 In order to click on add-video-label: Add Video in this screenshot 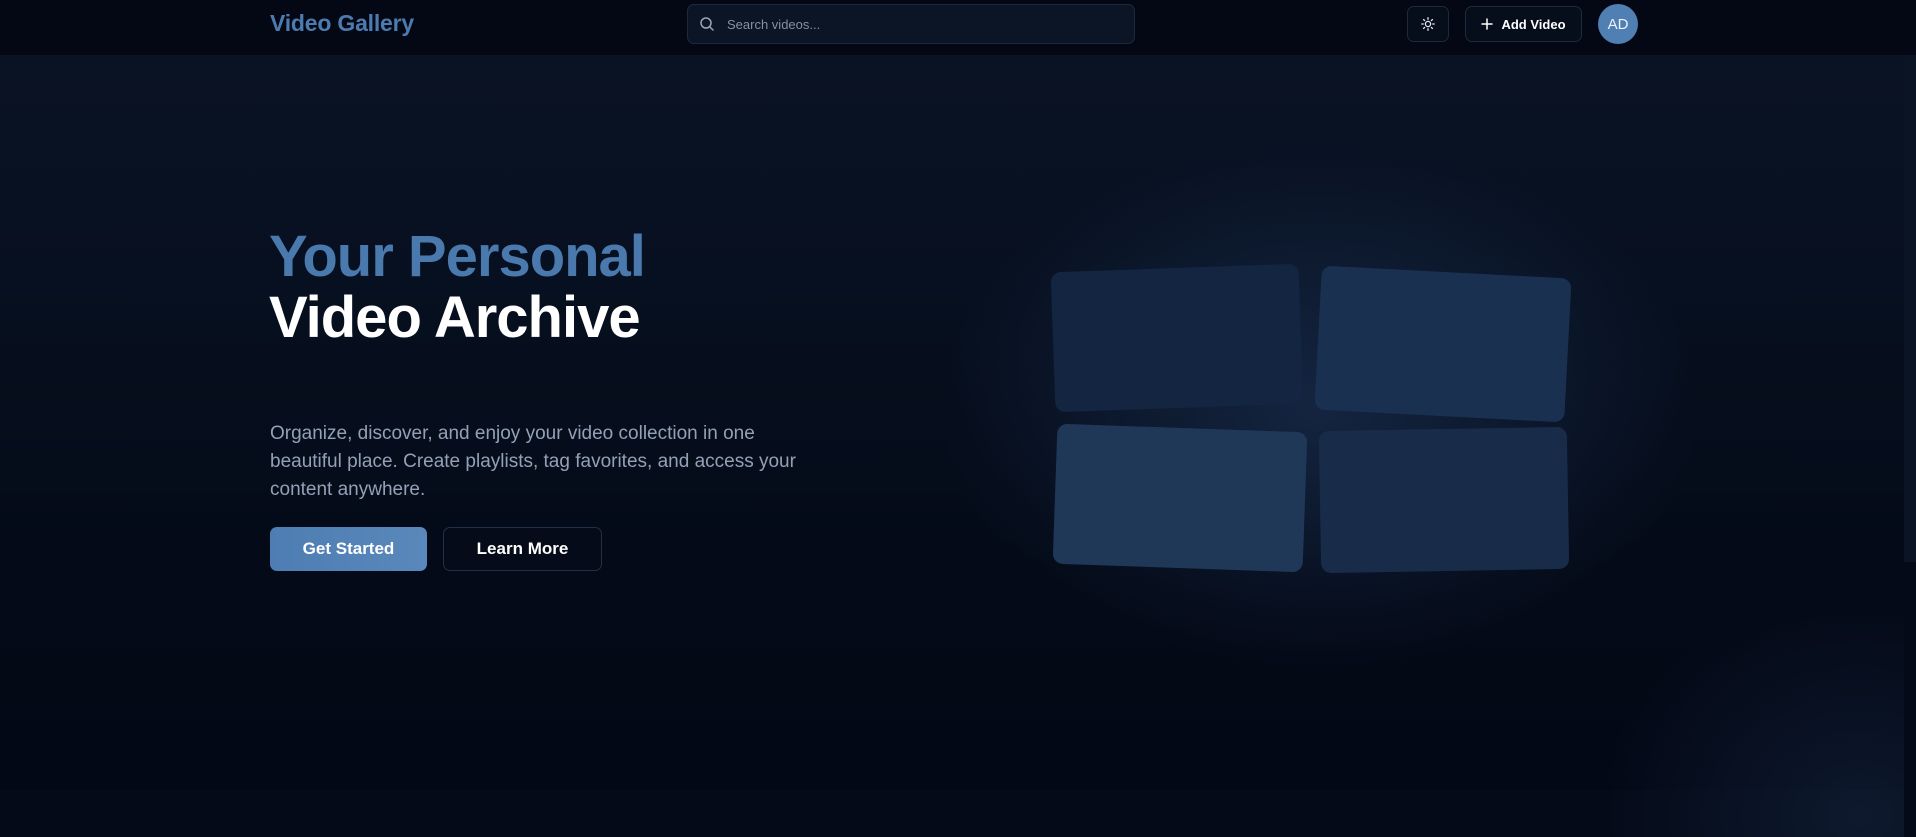, I will do `click(1533, 24)`.